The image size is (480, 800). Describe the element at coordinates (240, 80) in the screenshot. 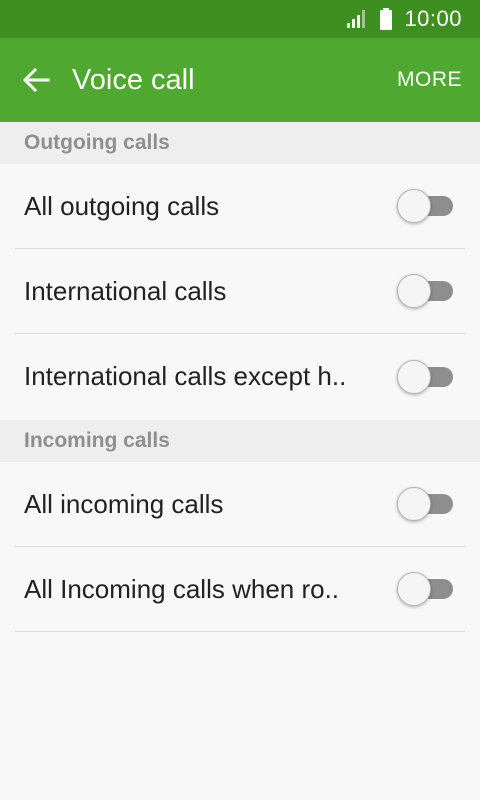

I see `app-bar: Voice call MORE` at that location.